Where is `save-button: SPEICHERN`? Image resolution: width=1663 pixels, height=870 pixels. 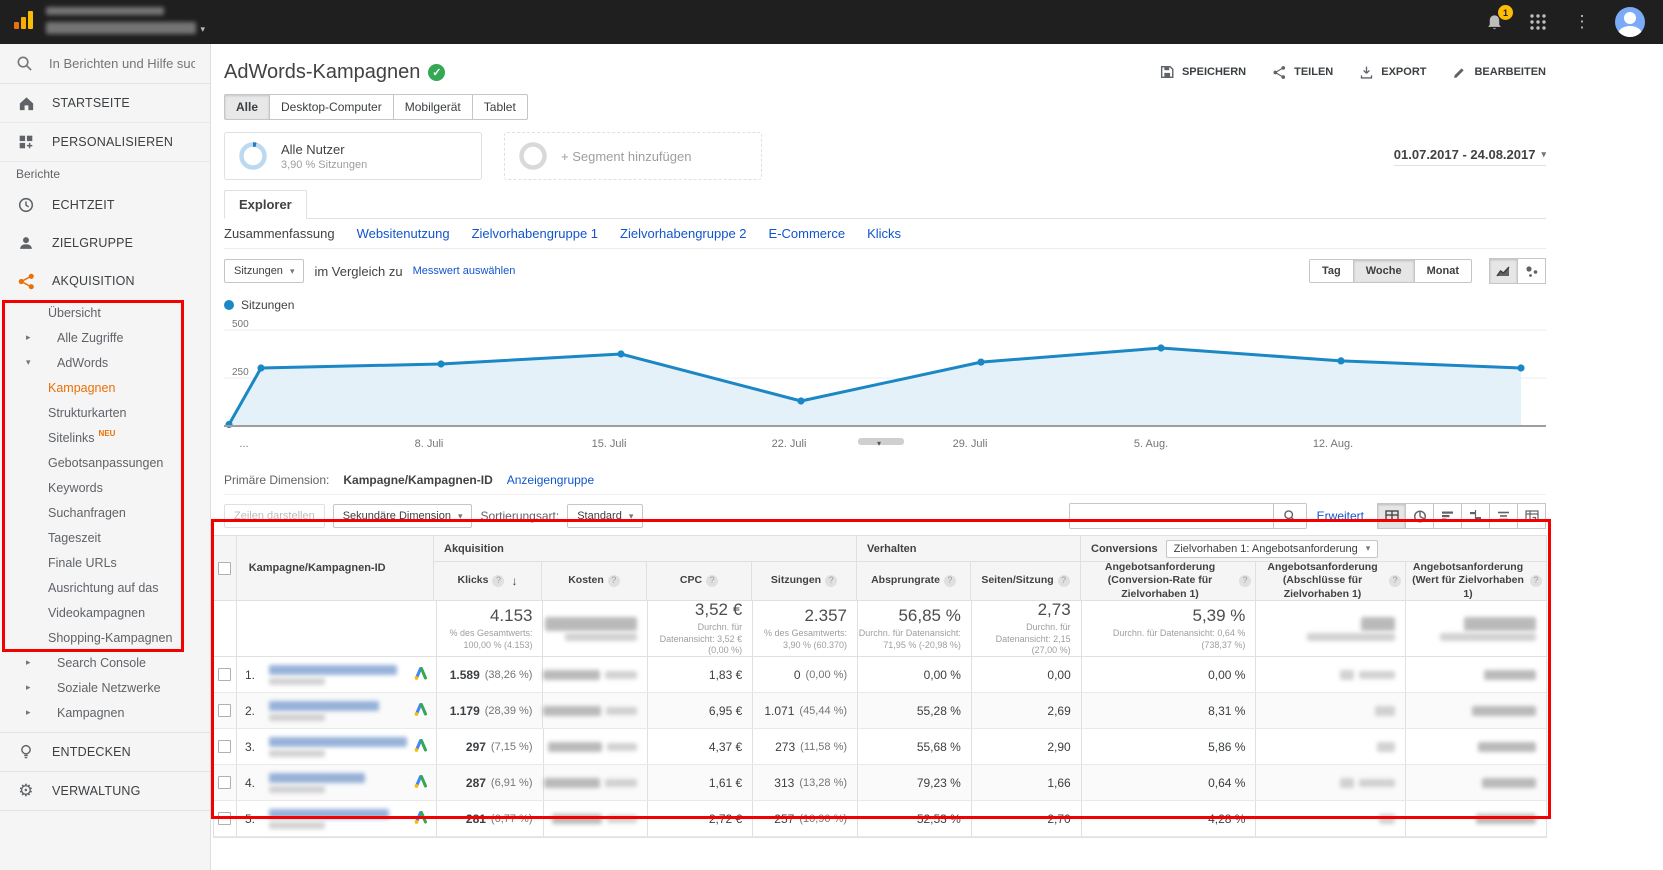 save-button: SPEICHERN is located at coordinates (1202, 72).